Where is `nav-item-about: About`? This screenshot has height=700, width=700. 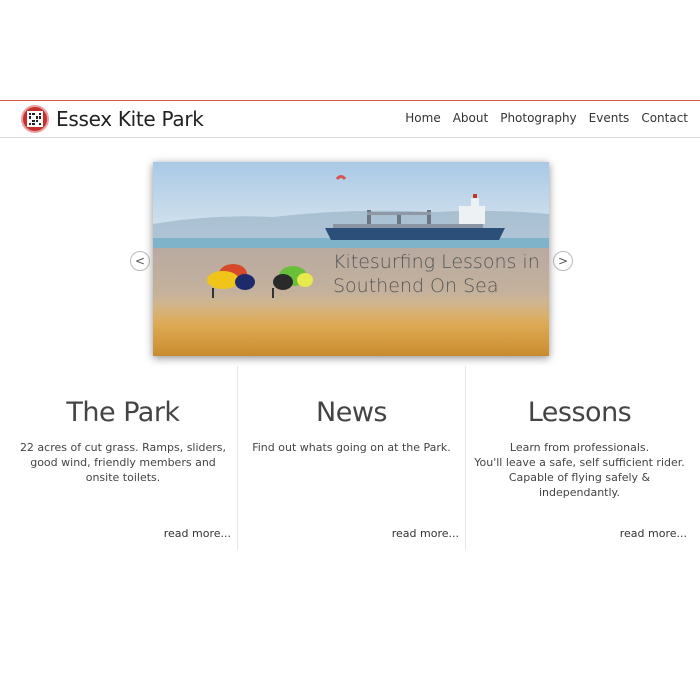
nav-item-about: About is located at coordinates (470, 118).